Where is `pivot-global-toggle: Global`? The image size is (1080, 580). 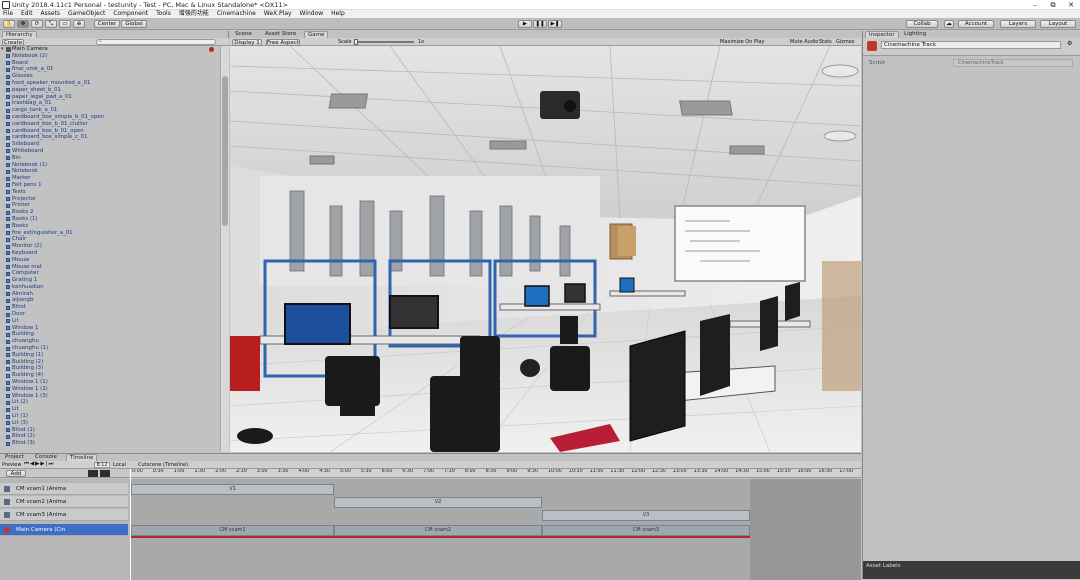
pivot-global-toggle: Global is located at coordinates (134, 24).